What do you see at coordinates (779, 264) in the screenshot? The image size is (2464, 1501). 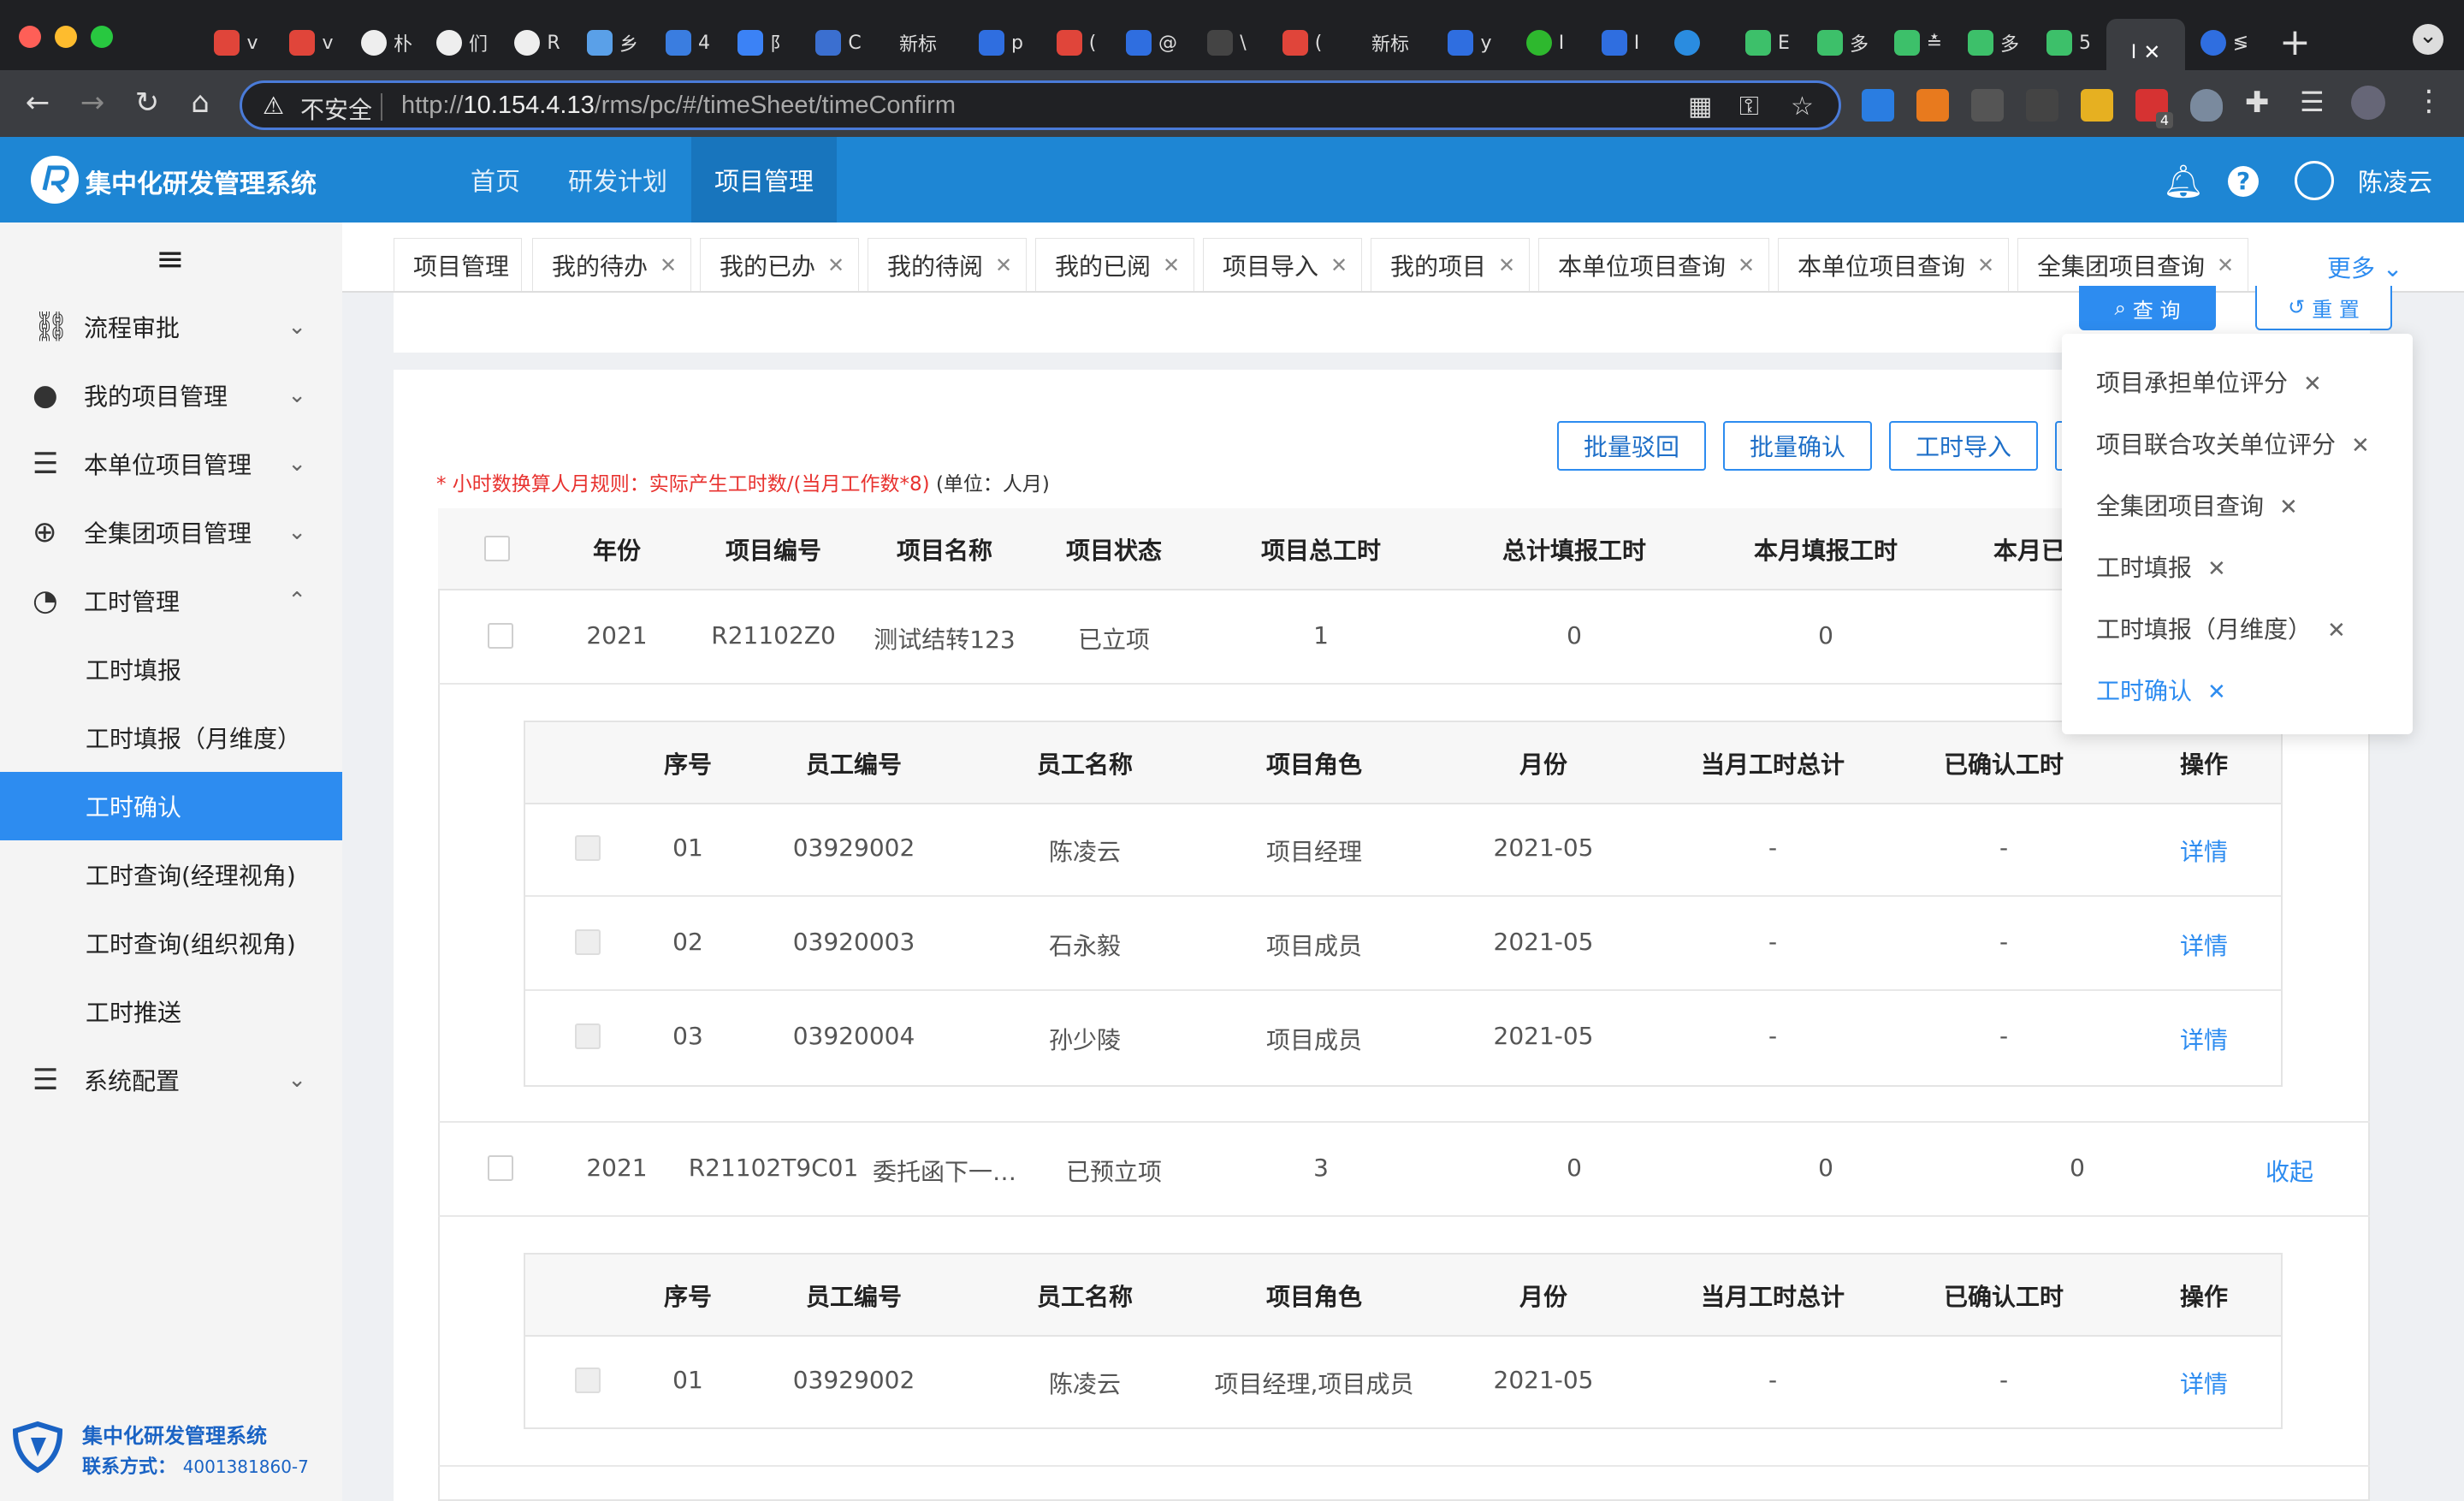 I see `page-tab-my-done: 我的已办 ✕` at bounding box center [779, 264].